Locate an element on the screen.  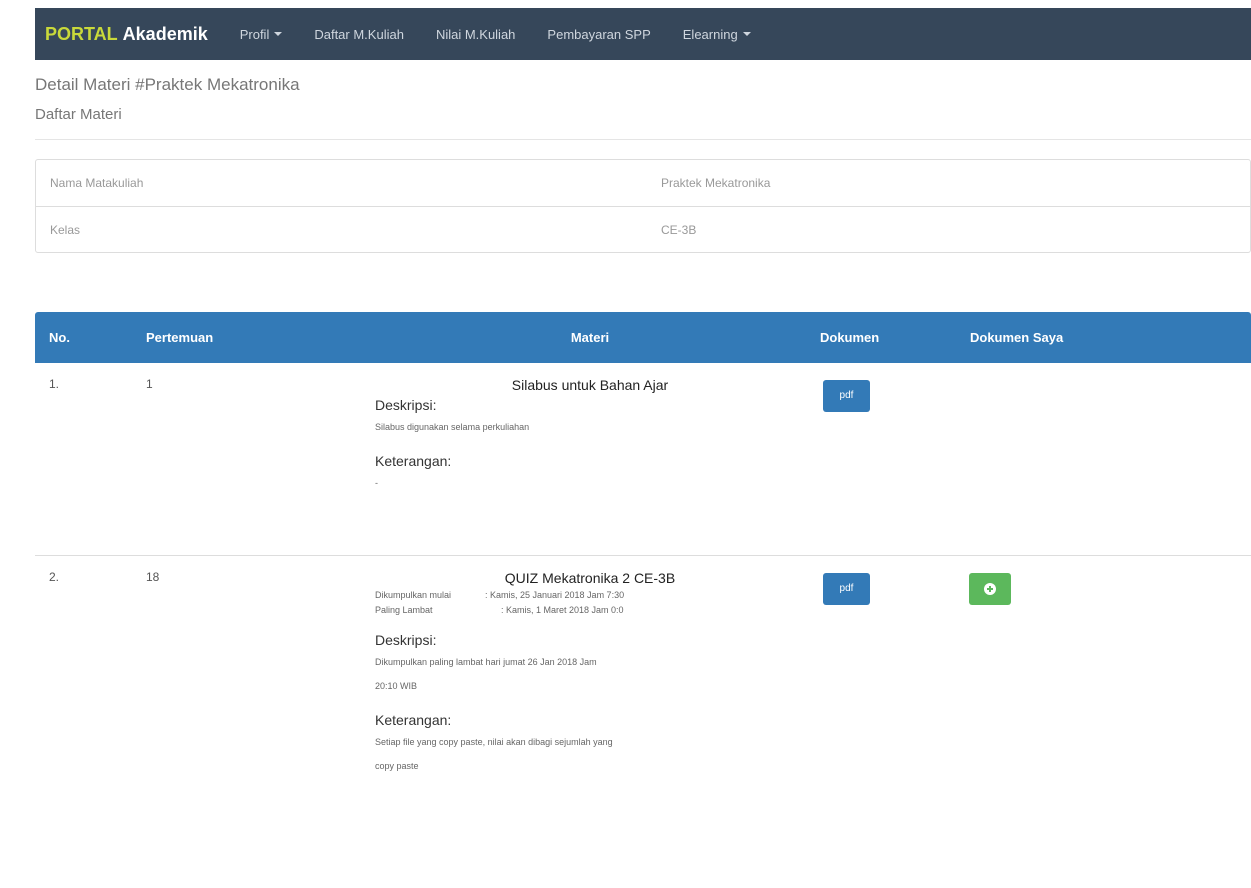
row-no: 1. is located at coordinates (54, 384).